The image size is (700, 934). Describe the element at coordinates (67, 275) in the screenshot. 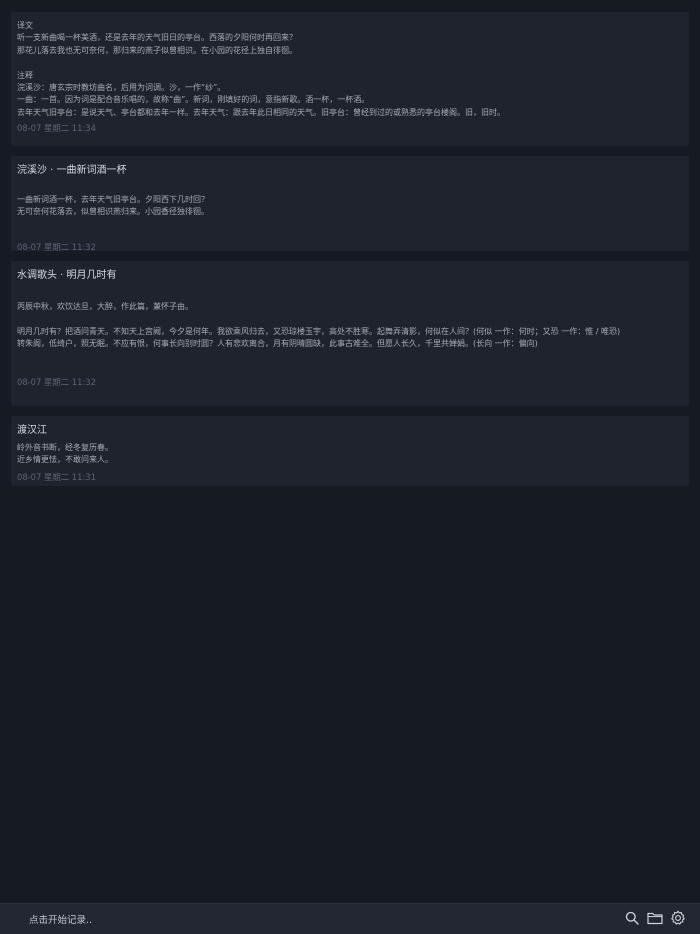

I see `entry-title: 水调歌头 · 明月几时有` at that location.